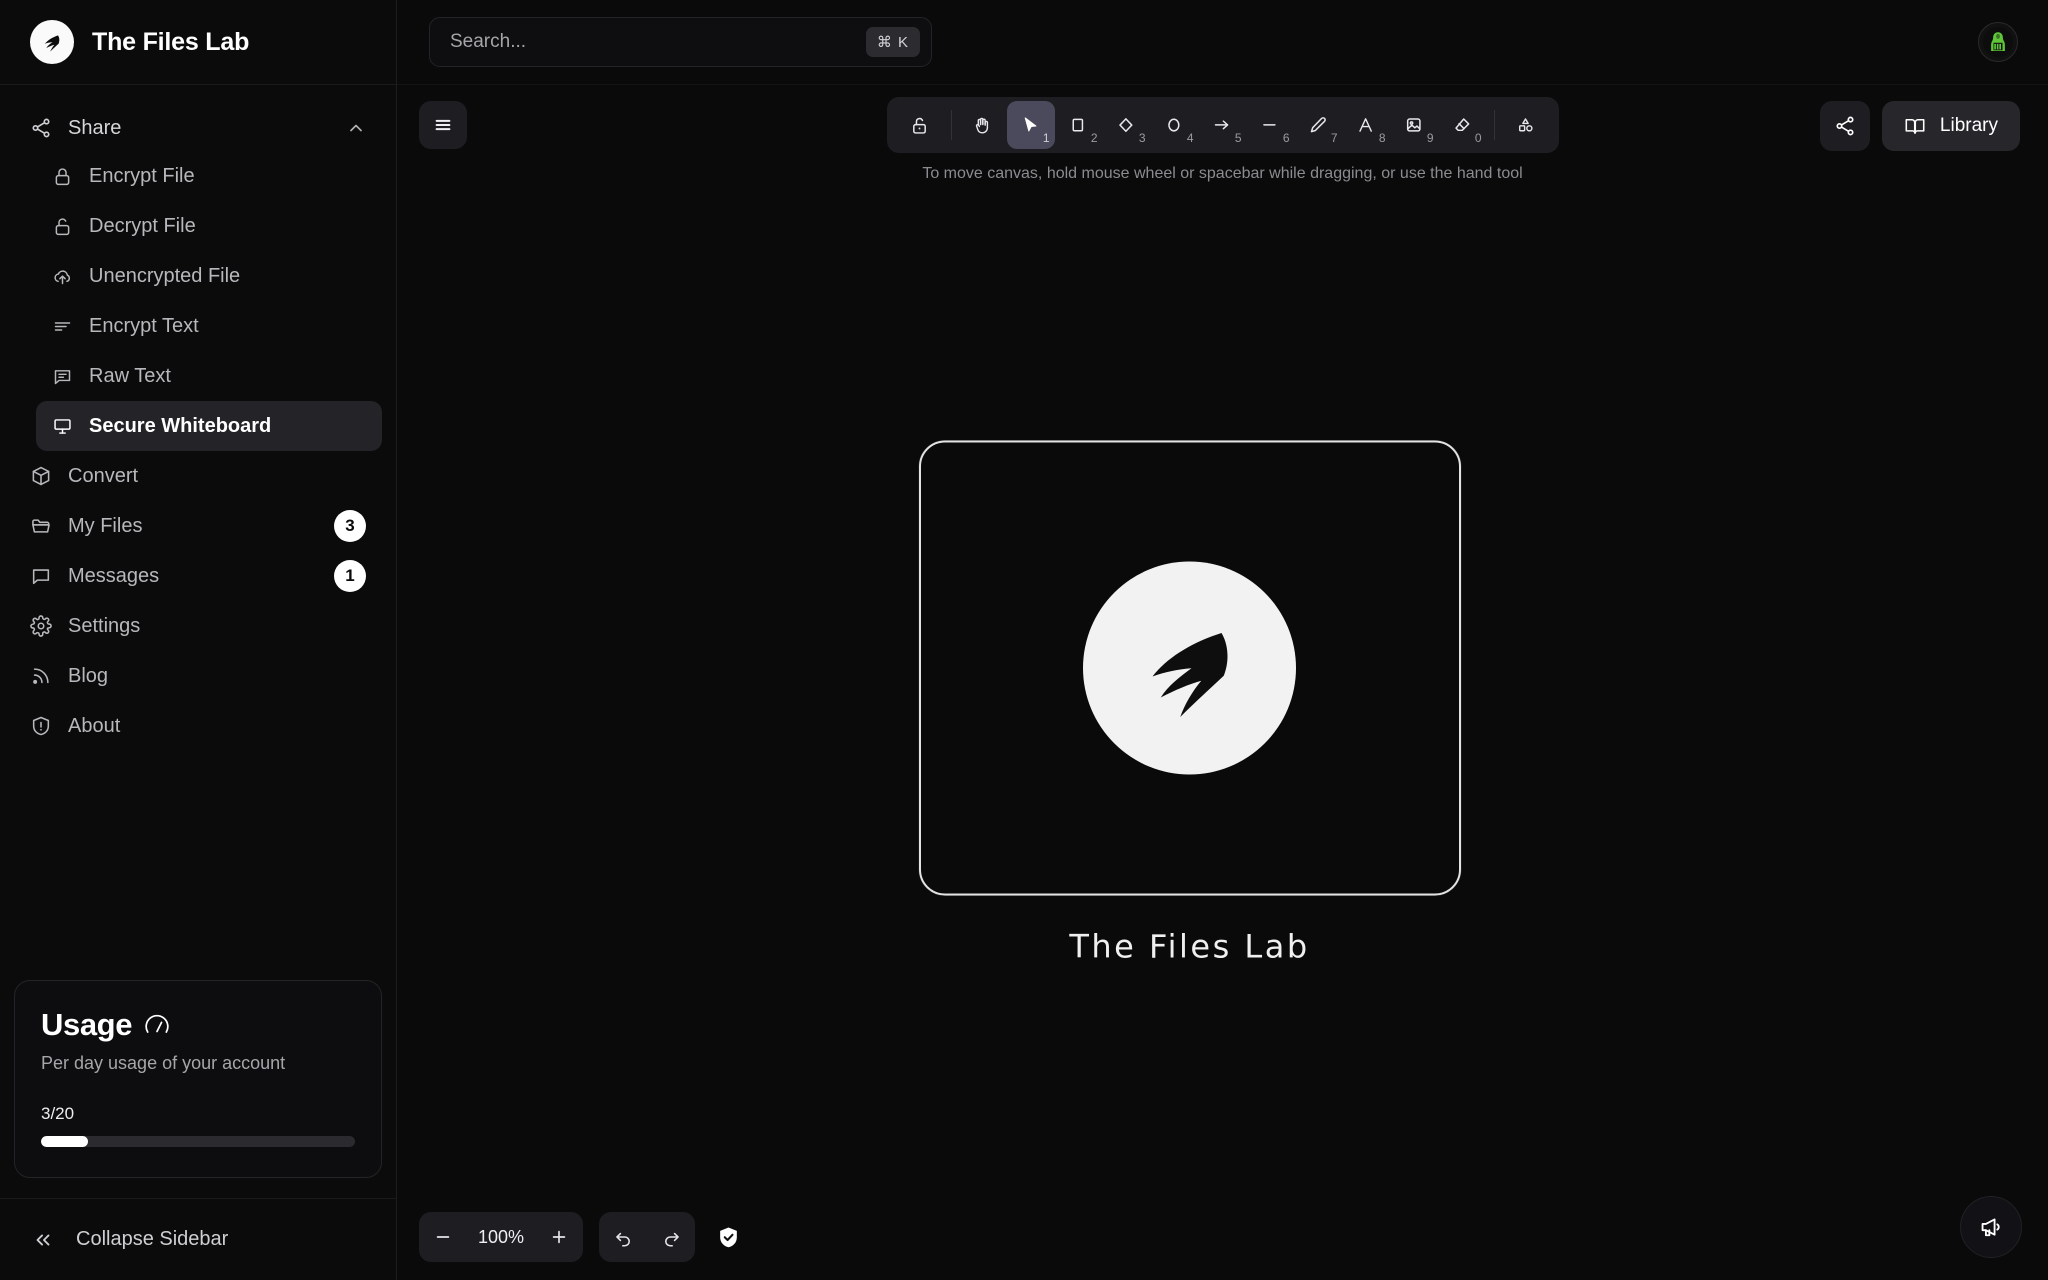 This screenshot has height=1280, width=2048. What do you see at coordinates (1175, 125) in the screenshot?
I see `tool-ellipse: 4` at bounding box center [1175, 125].